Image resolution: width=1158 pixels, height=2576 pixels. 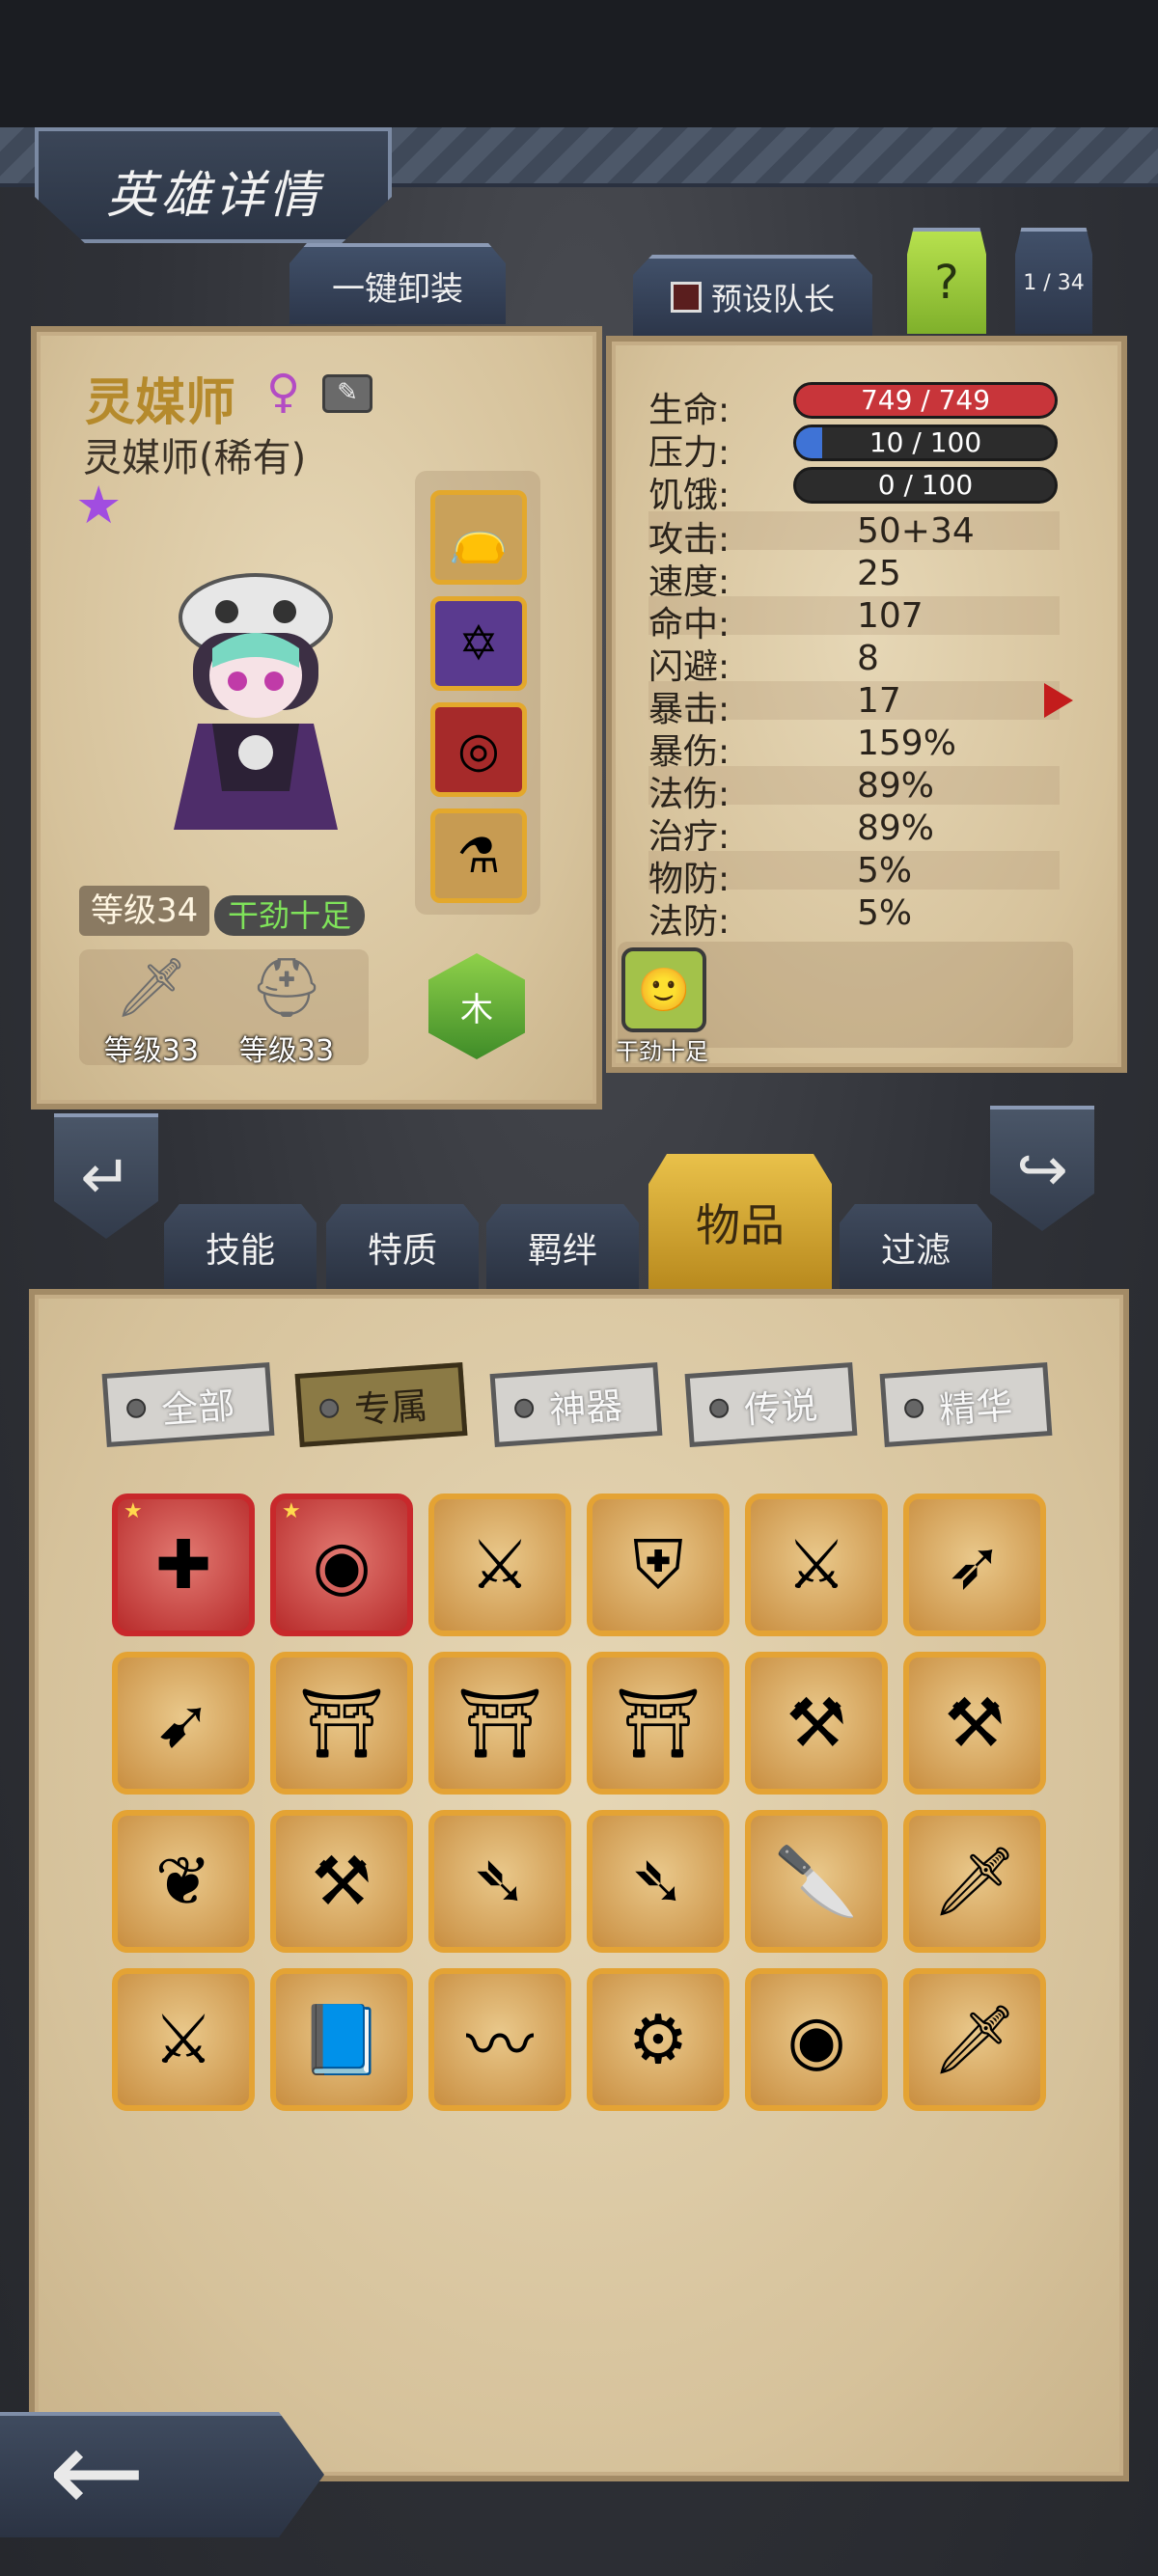 I want to click on tab-items: 物品, so click(x=740, y=1223).